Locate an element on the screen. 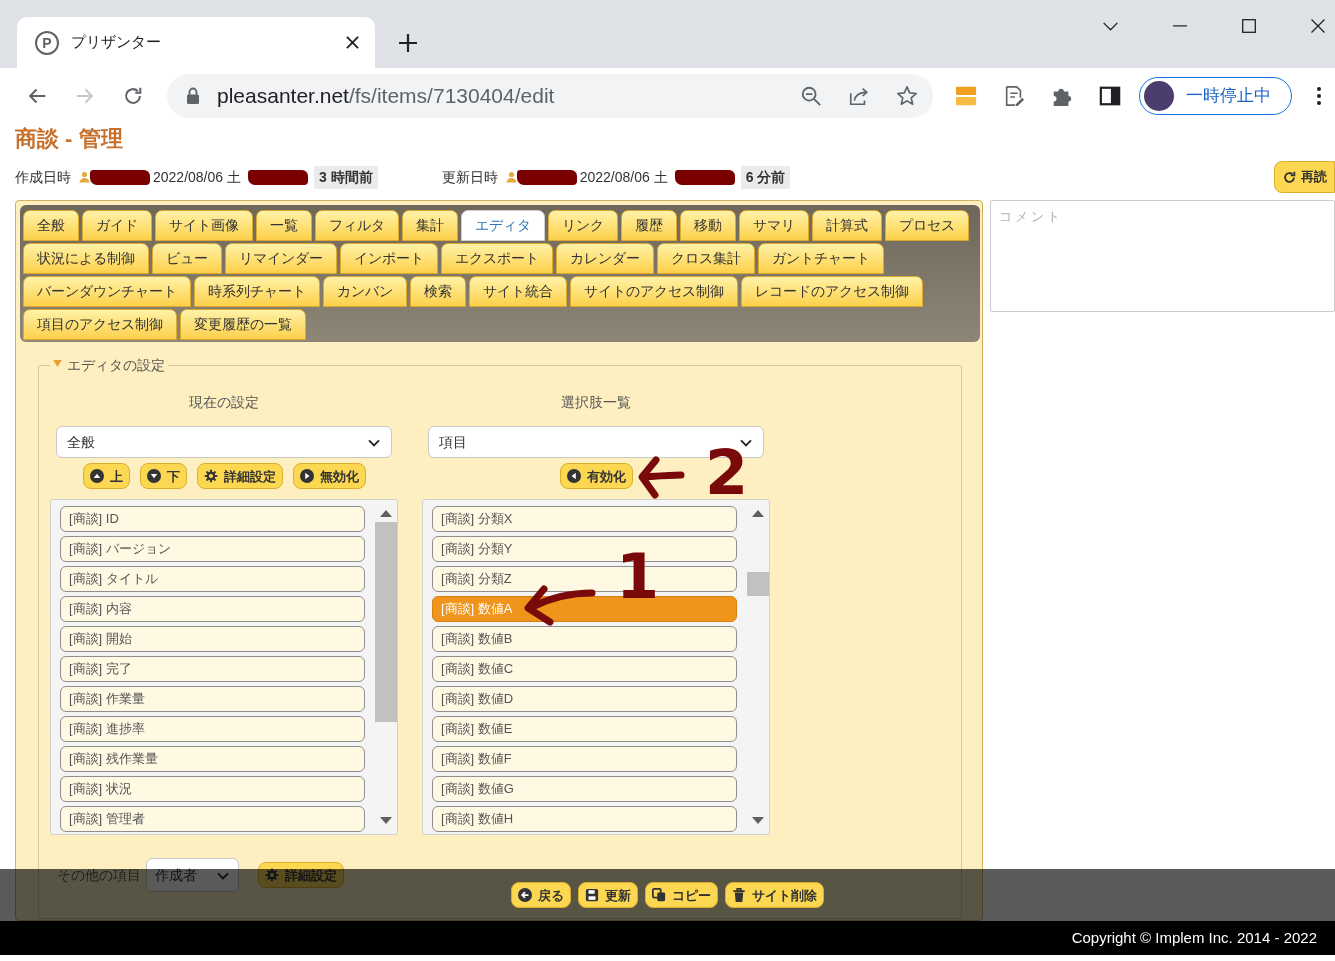 The width and height of the screenshot is (1335, 961). list-item: [商談] 数値G is located at coordinates (584, 789).